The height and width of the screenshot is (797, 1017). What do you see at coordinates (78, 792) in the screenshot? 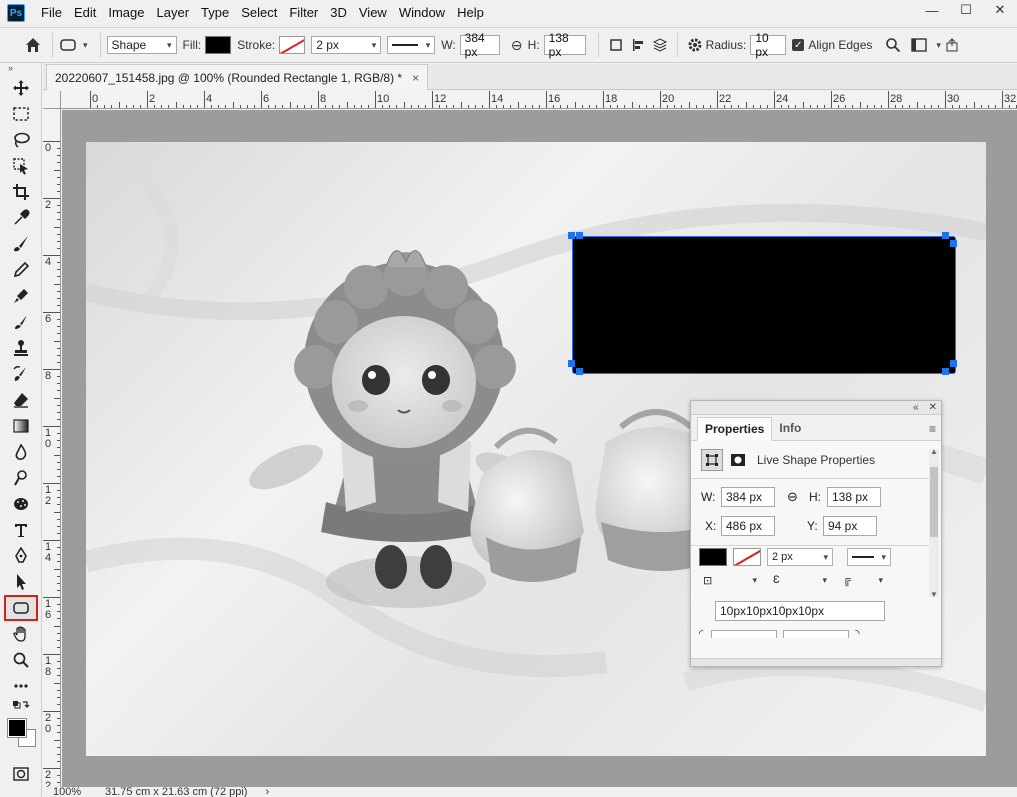
I see `zoom-level: 100%` at bounding box center [78, 792].